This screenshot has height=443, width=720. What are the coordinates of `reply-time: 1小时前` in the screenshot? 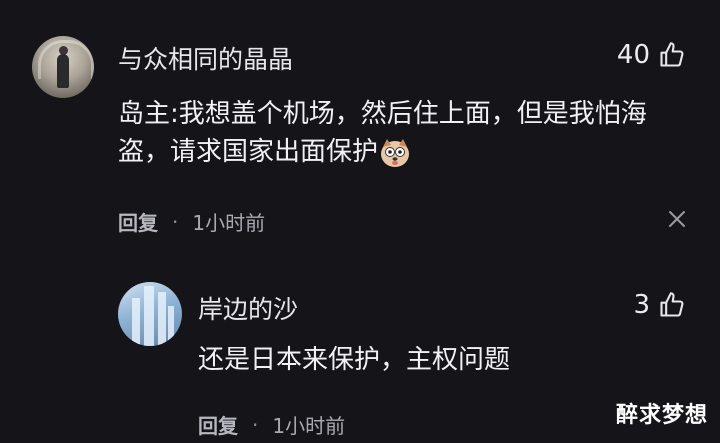 It's located at (309, 426).